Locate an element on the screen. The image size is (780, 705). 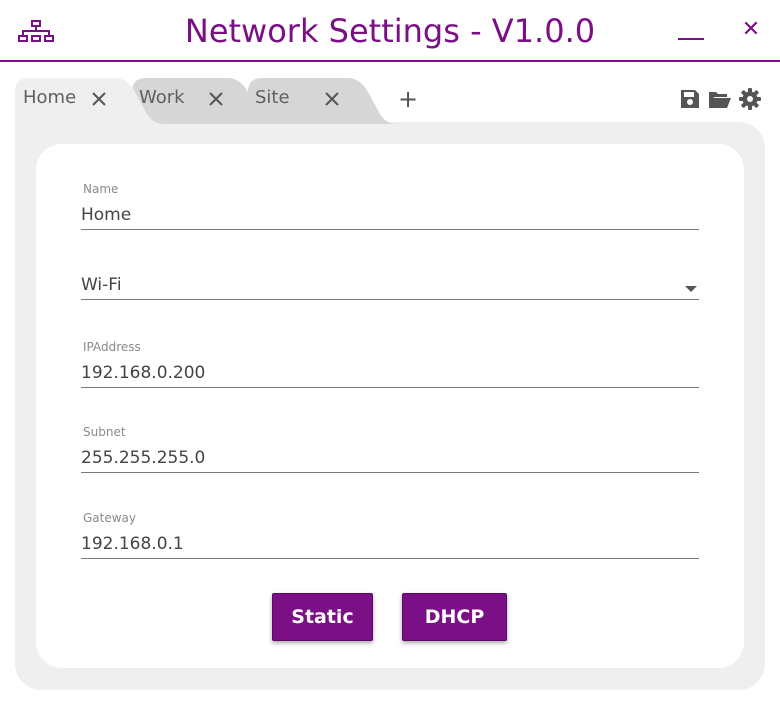
ip-address-label: IPAddress is located at coordinates (112, 347).